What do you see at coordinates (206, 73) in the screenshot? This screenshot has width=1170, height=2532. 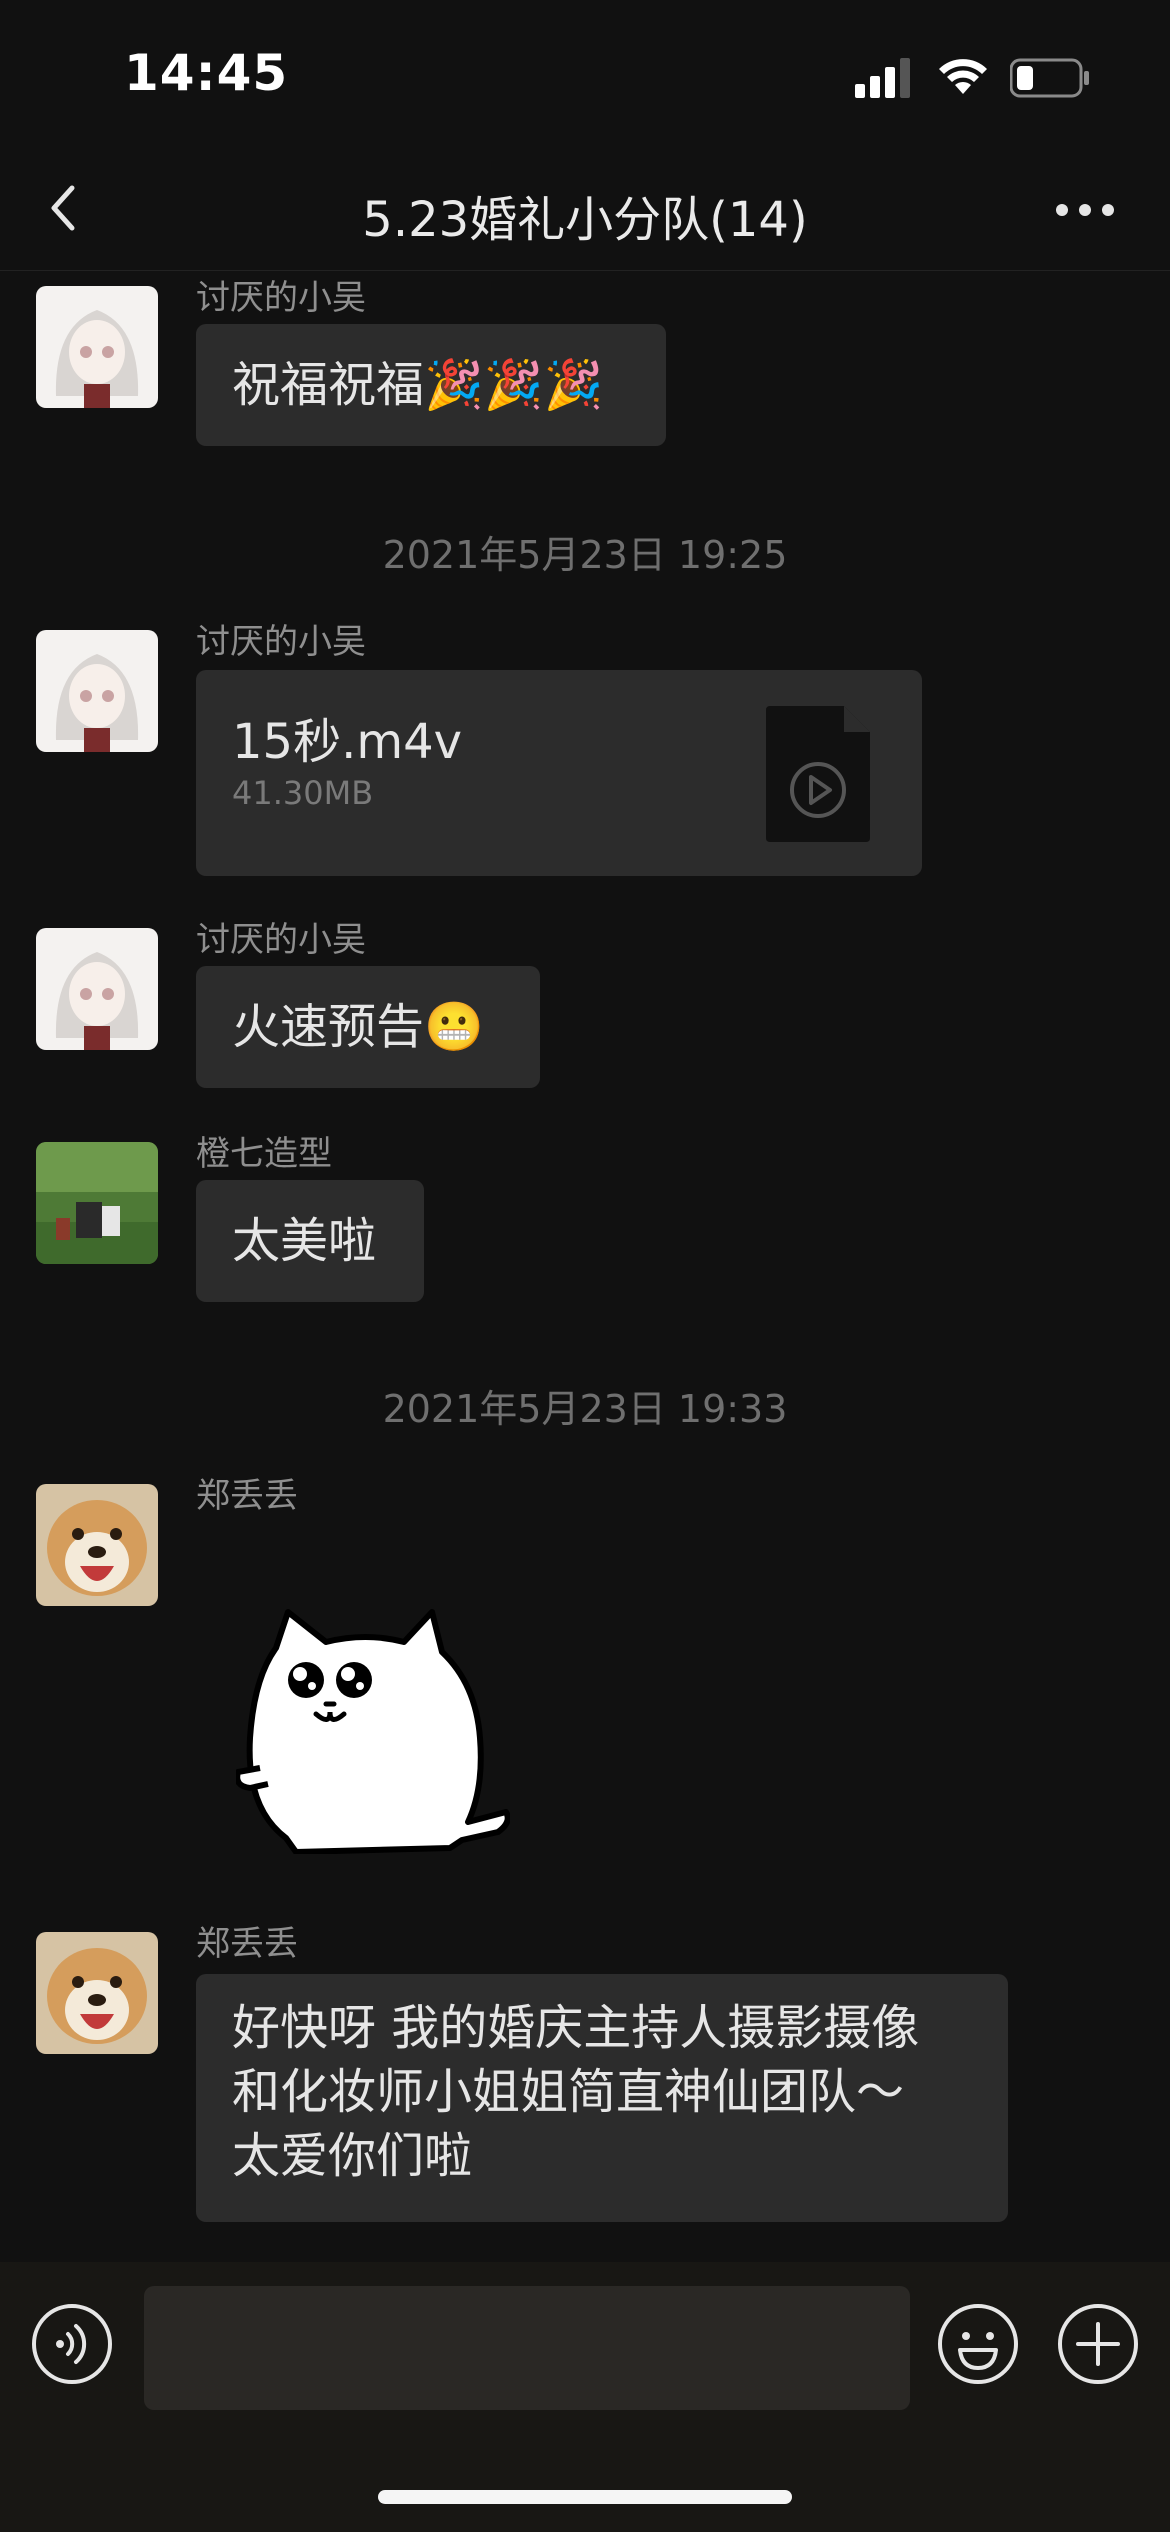 I see `status-time: 14:45` at bounding box center [206, 73].